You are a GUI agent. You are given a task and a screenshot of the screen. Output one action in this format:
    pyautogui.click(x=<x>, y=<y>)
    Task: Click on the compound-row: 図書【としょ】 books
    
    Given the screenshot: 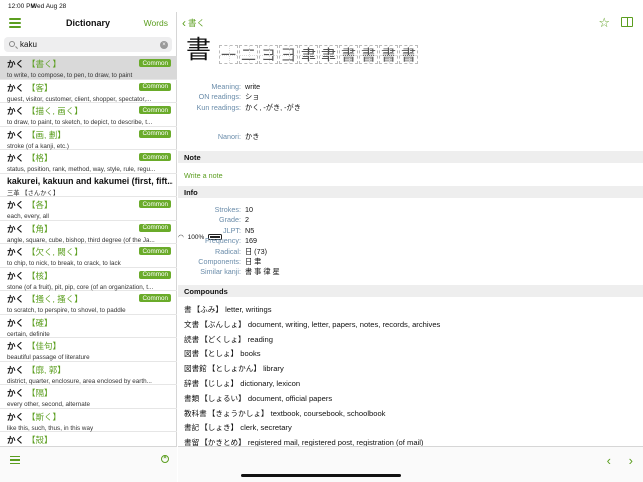 What is the action you would take?
    pyautogui.click(x=411, y=355)
    